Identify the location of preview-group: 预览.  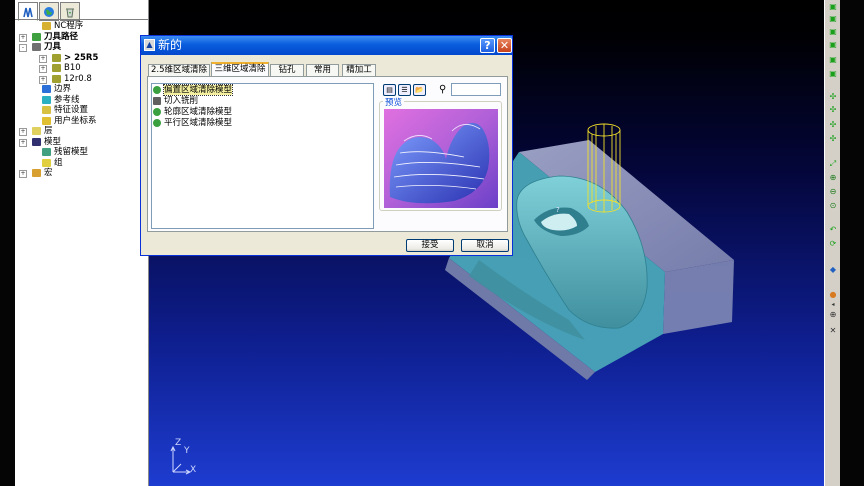
(440, 154).